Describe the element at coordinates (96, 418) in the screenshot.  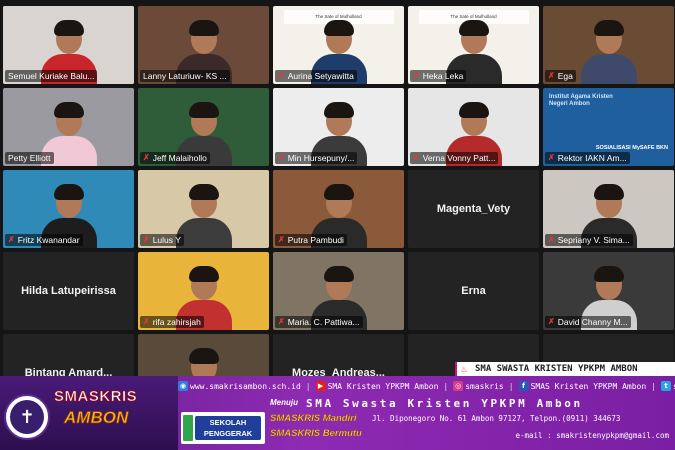
I see `brand-city: AMBON` at that location.